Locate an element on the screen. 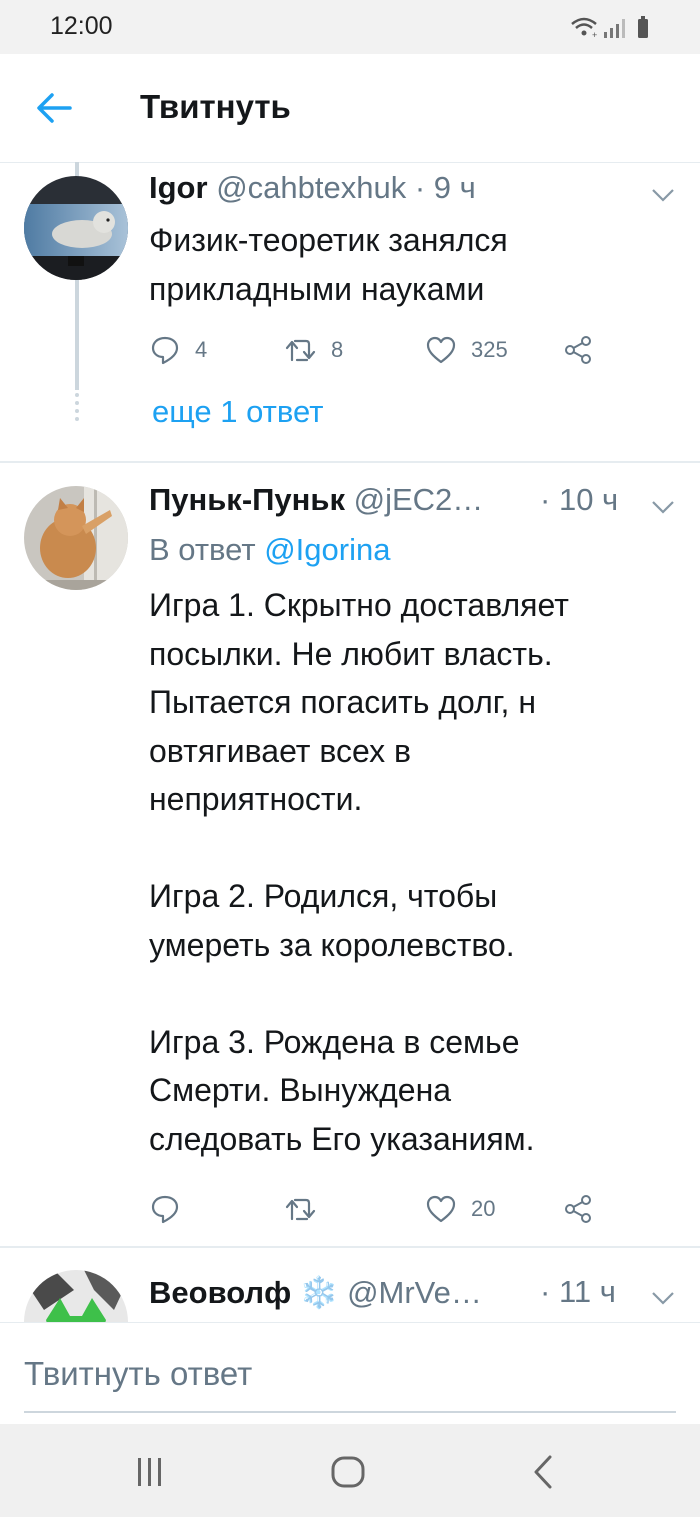  in-reply-to: В ответ @Igorina is located at coordinates (269, 550).